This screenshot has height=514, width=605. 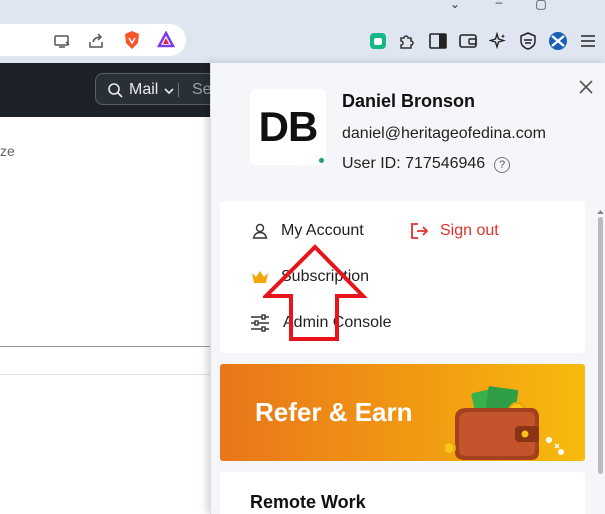 What do you see at coordinates (302, 10) in the screenshot?
I see `browser-titlebar: ⌄ – ▢` at bounding box center [302, 10].